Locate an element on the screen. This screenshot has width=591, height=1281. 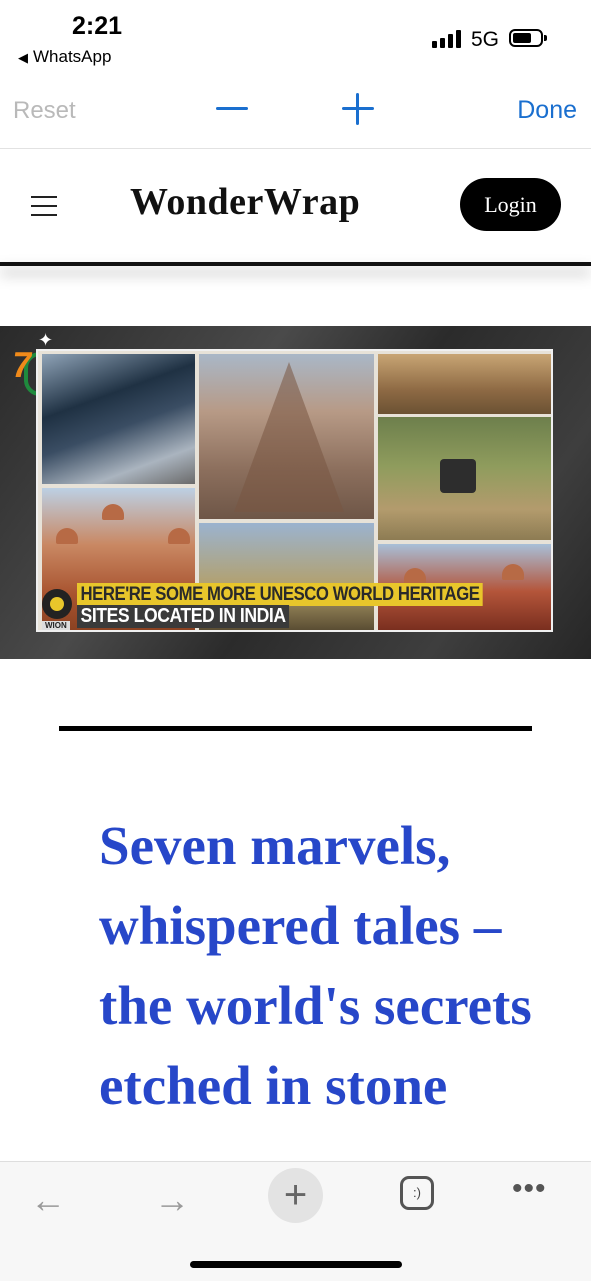
header-divider is located at coordinates (295, 264).